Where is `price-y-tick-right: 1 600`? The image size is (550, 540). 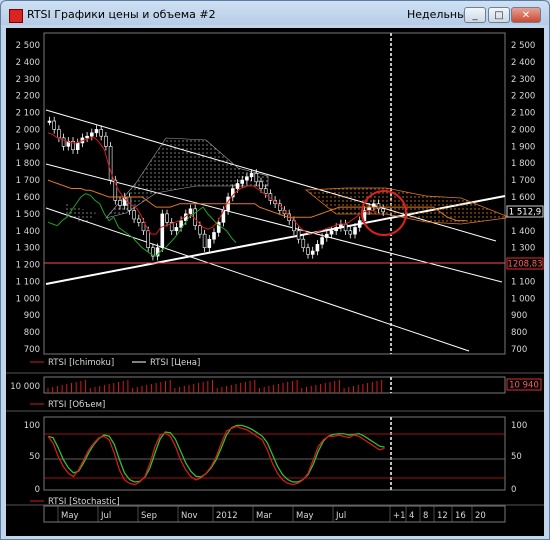
price-y-tick-right: 1 600 is located at coordinates (523, 198).